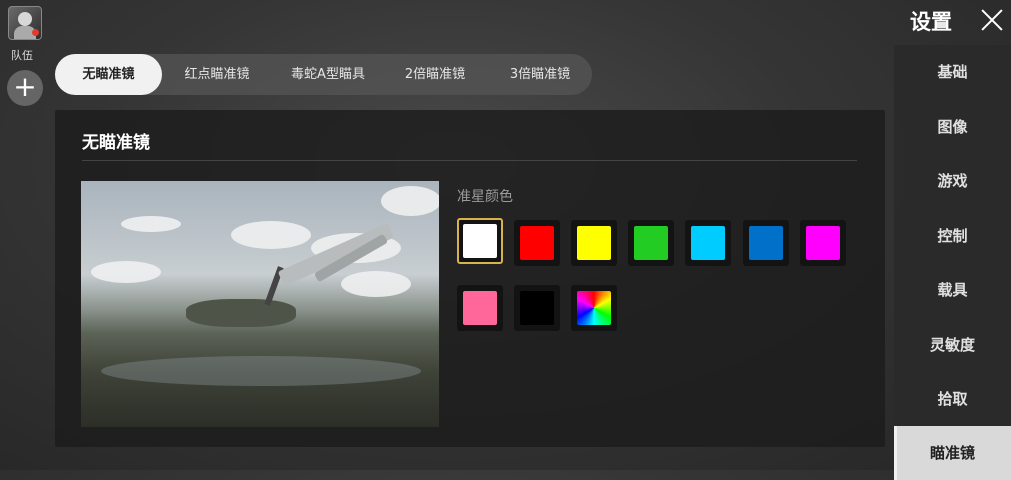  I want to click on player-avatar-icon, so click(25, 23).